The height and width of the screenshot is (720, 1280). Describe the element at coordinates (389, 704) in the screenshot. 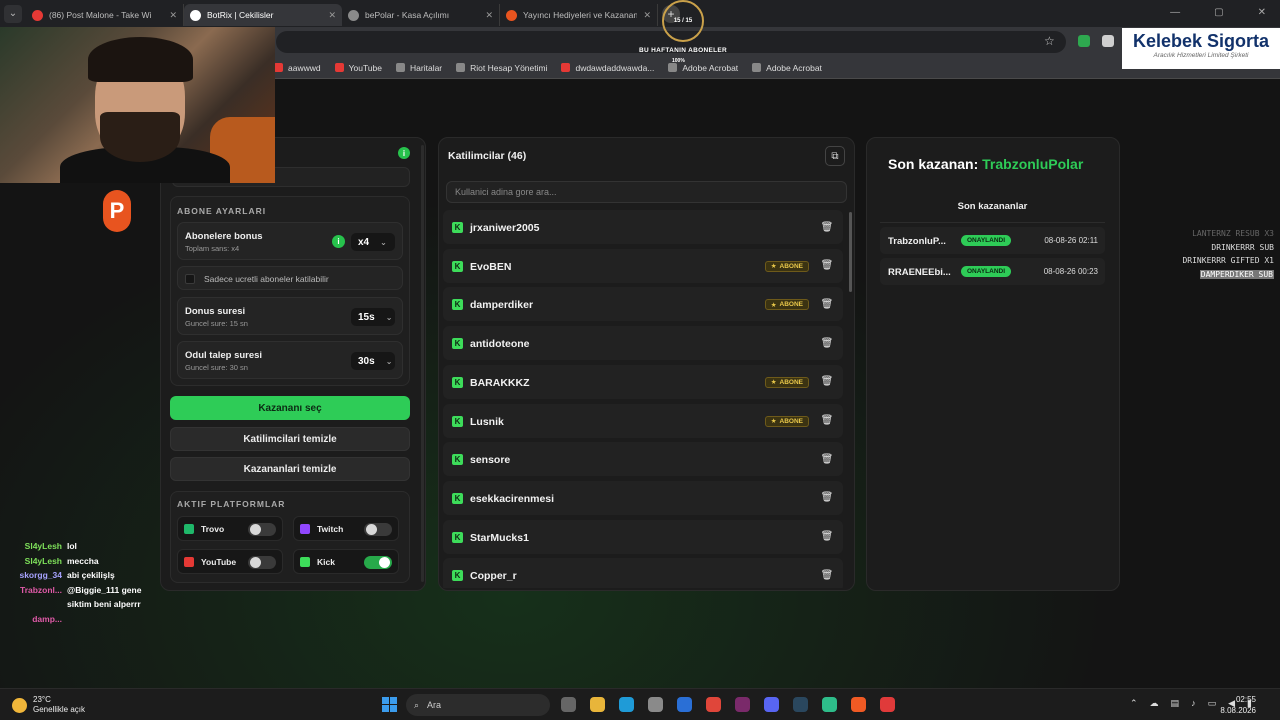

I see `windows-start-icon` at that location.